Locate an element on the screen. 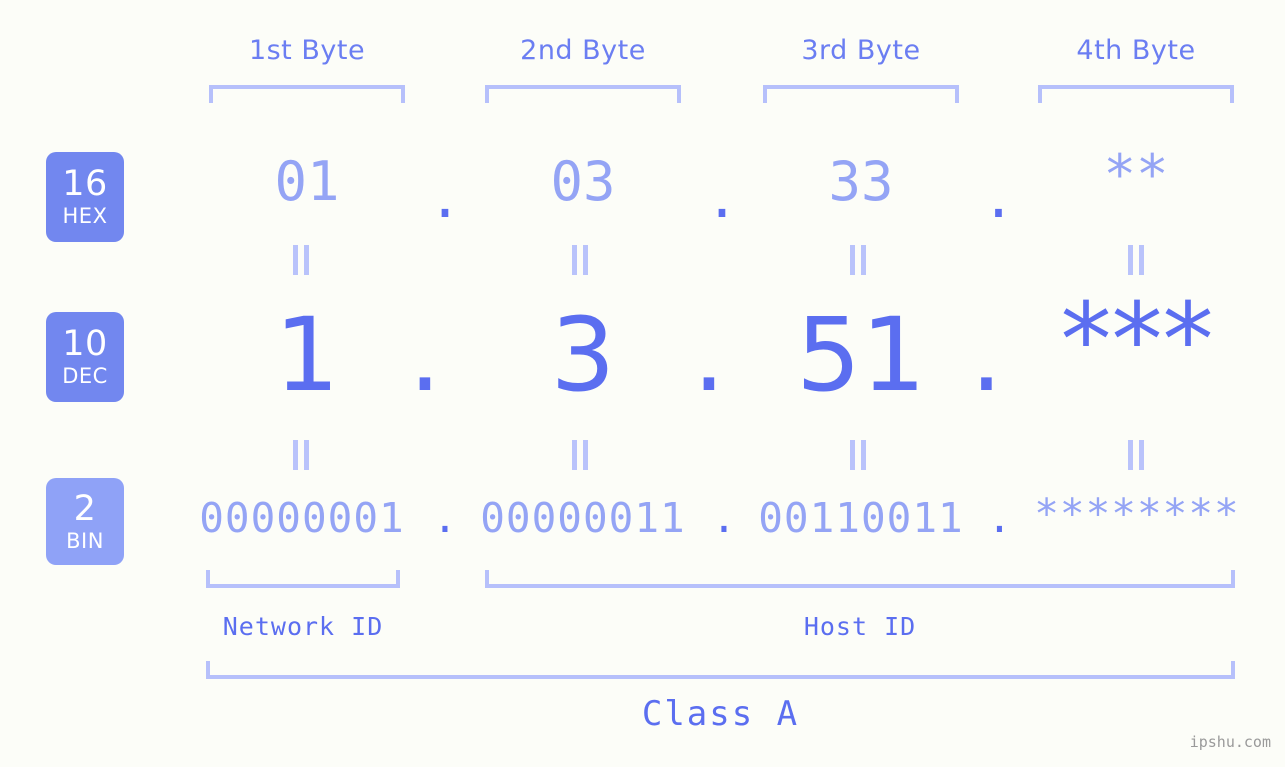  byte-header-label-4: 4th Byte is located at coordinates (1136, 50).